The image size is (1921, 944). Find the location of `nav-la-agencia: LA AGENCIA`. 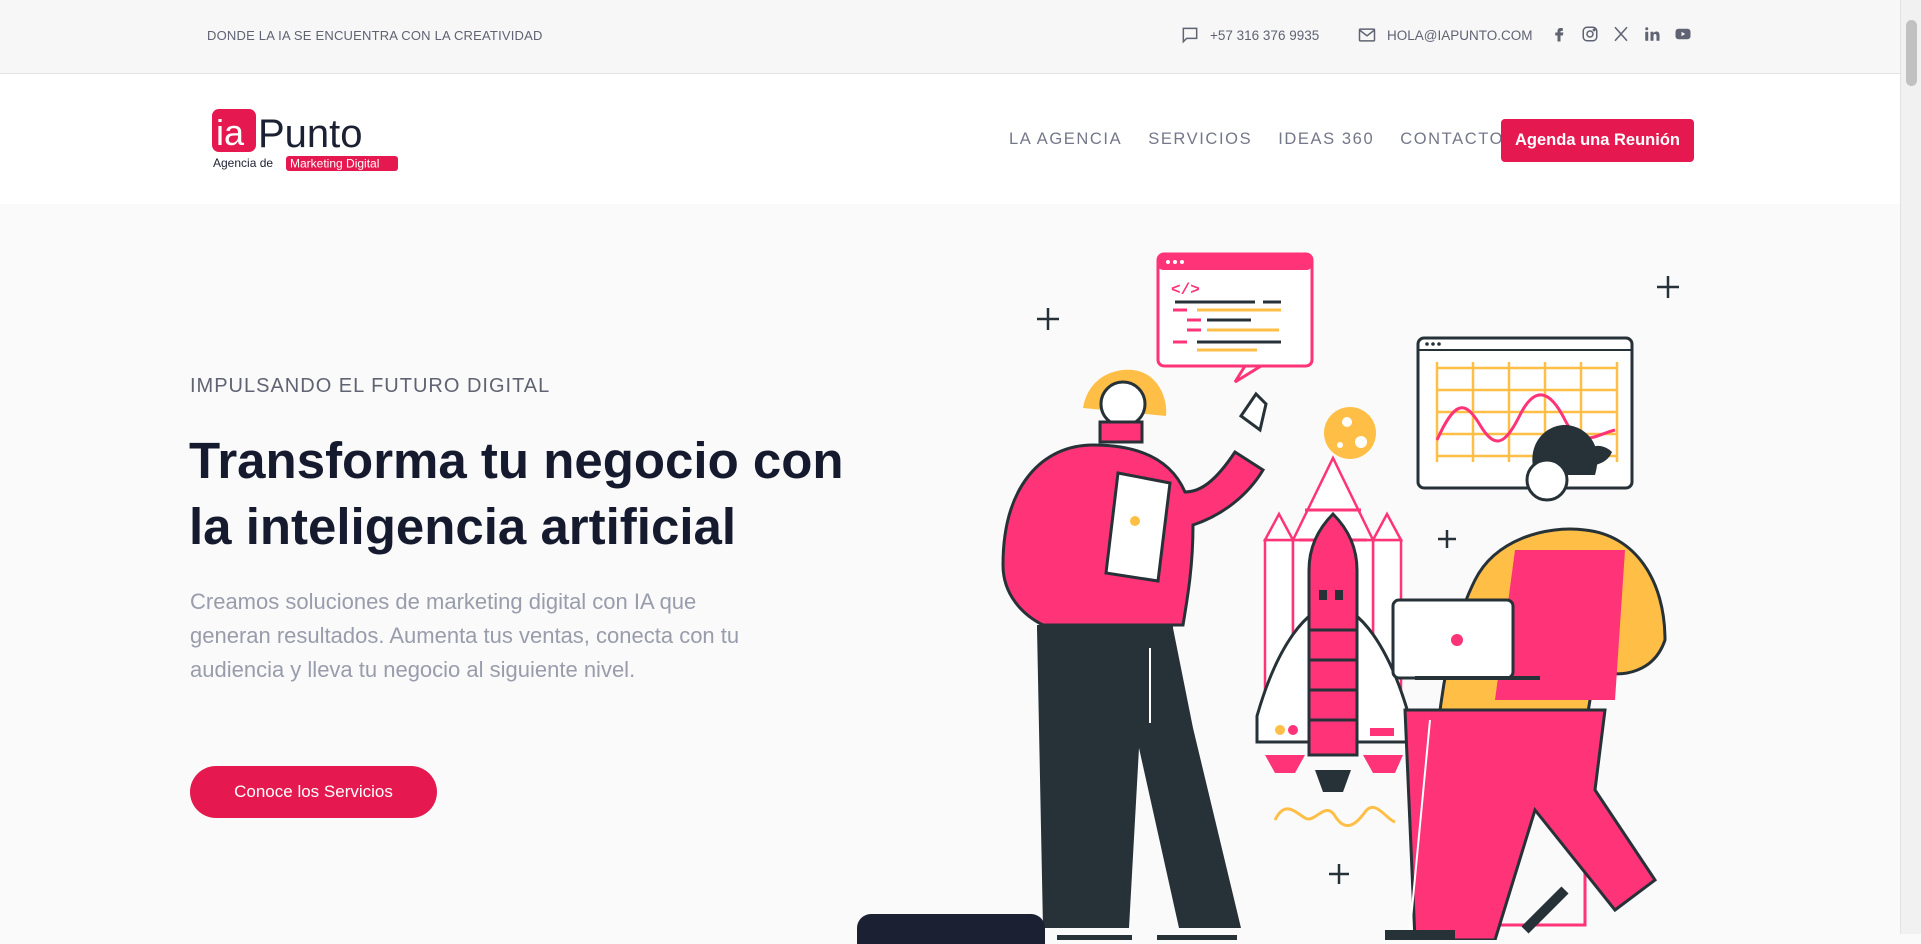

nav-la-agencia: LA AGENCIA is located at coordinates (1065, 139).